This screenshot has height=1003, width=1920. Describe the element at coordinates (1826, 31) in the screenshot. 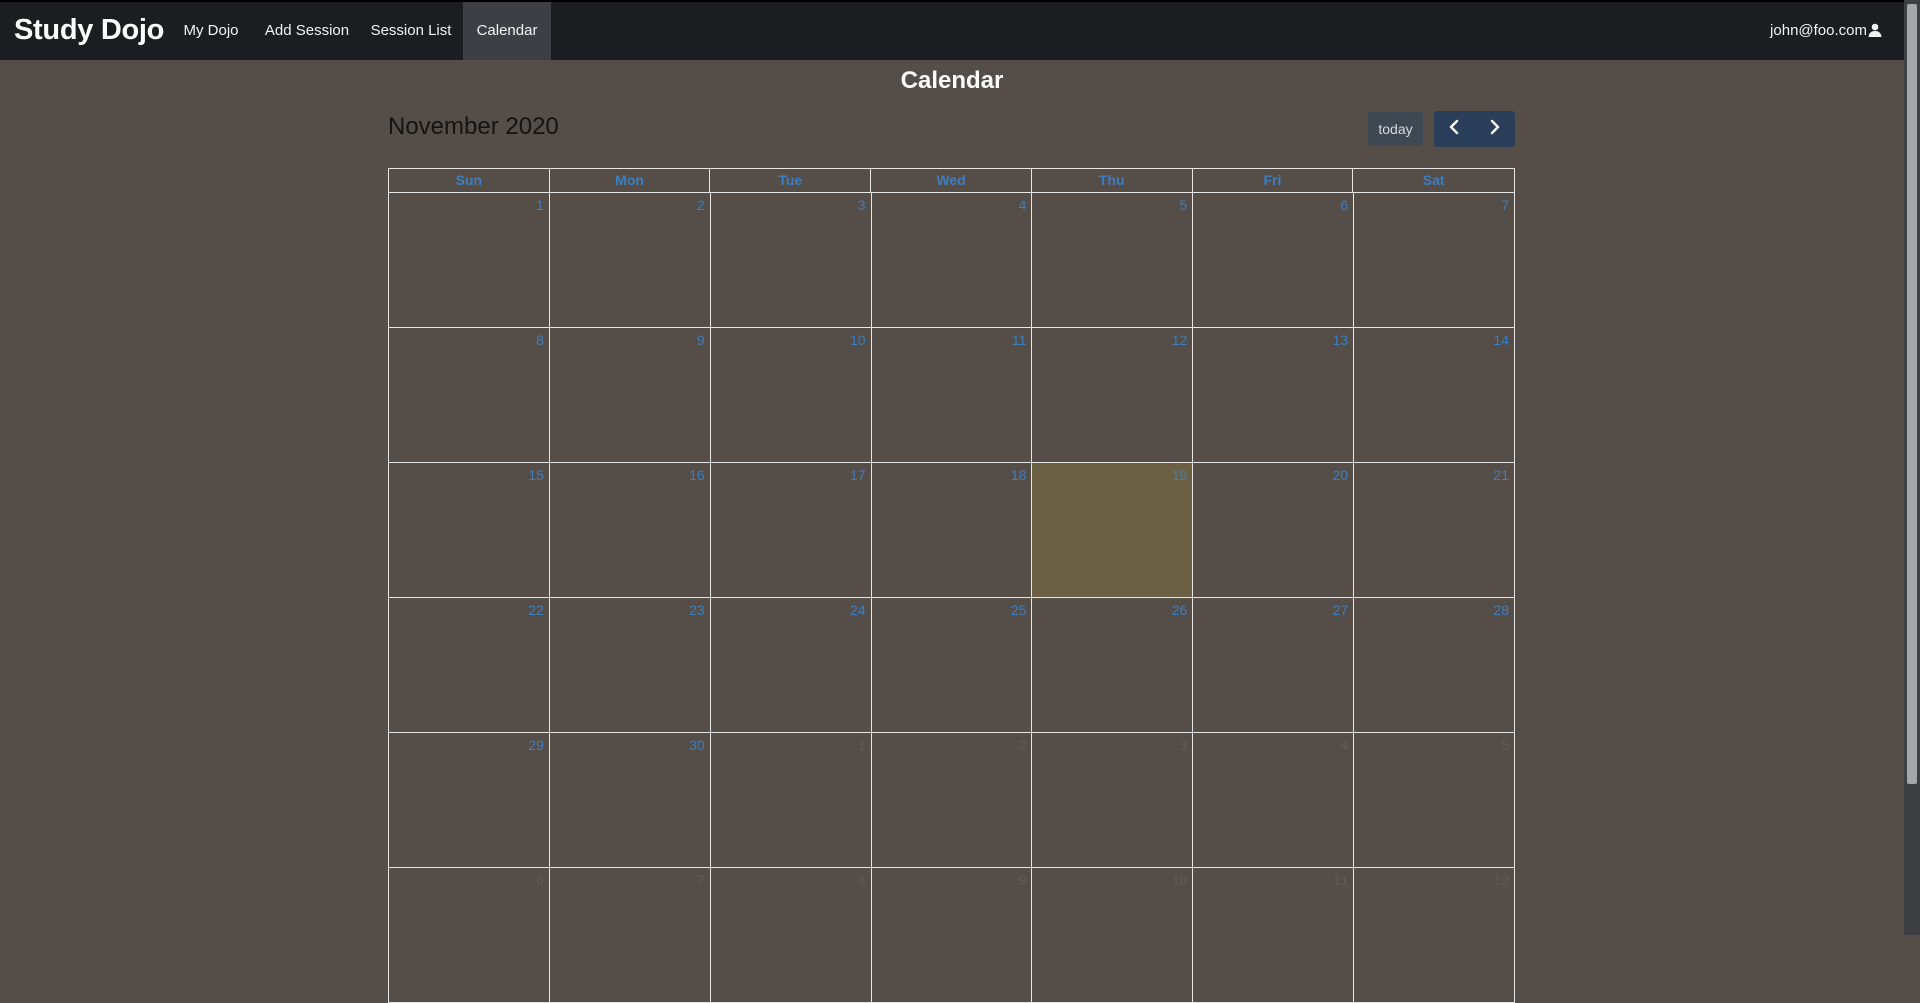

I see `user-menu: john@foo.com` at that location.